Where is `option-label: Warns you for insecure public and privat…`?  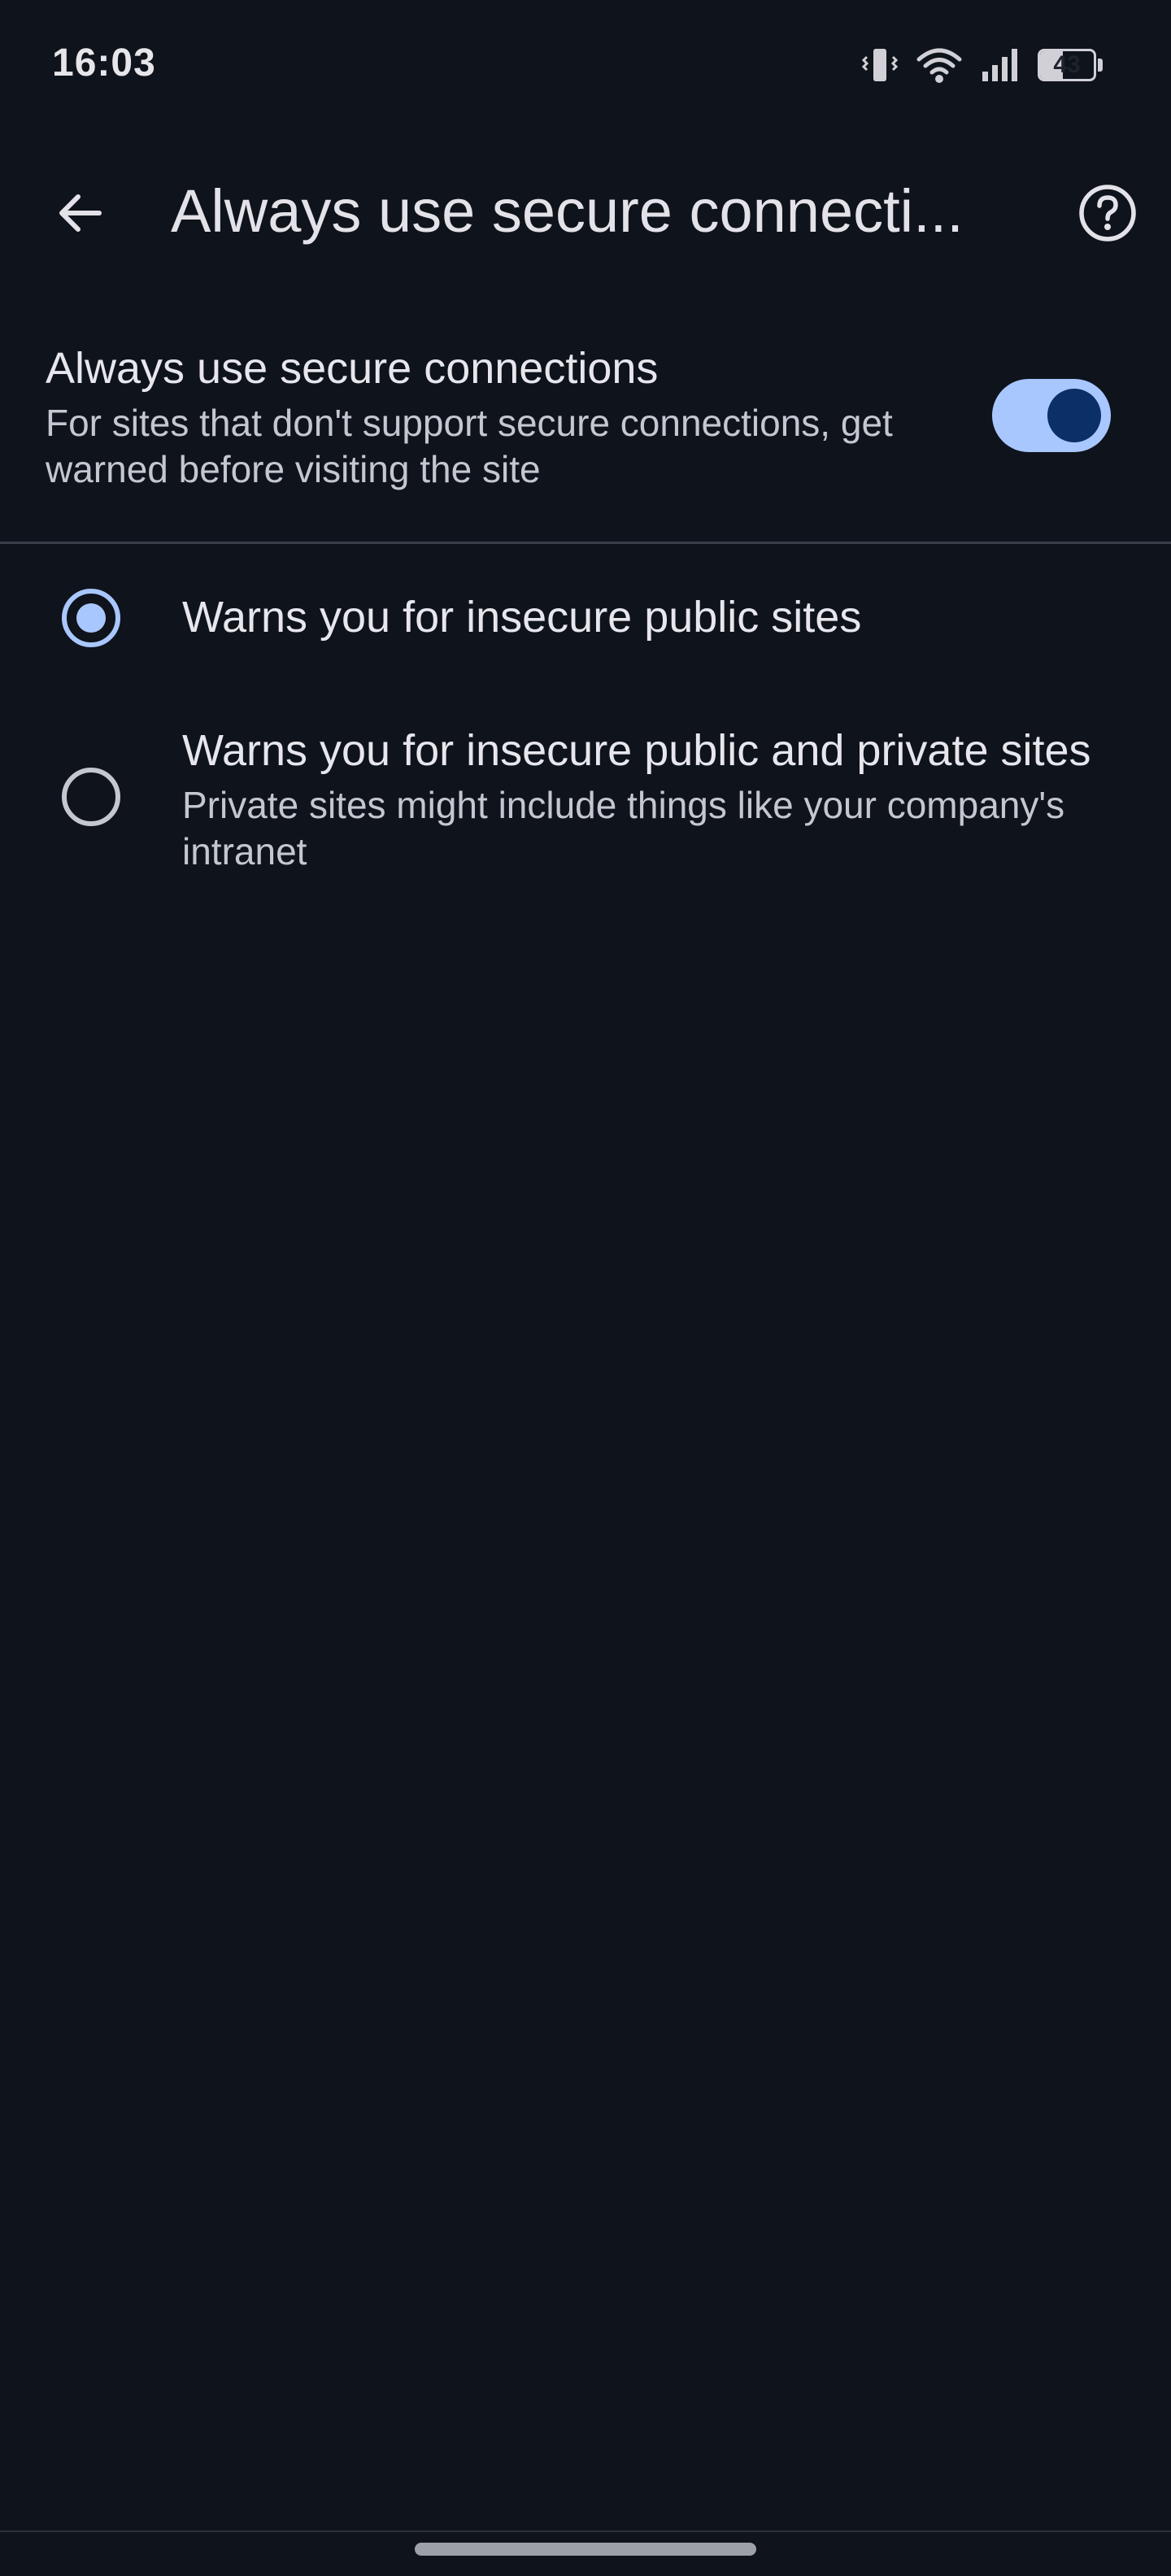
option-label: Warns you for insecure public and privat… is located at coordinates (636, 751).